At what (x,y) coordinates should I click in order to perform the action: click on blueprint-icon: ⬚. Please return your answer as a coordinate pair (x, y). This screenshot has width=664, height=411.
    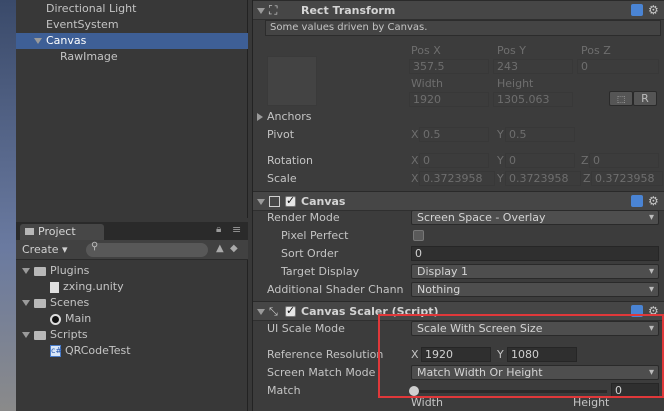
    Looking at the image, I should click on (621, 100).